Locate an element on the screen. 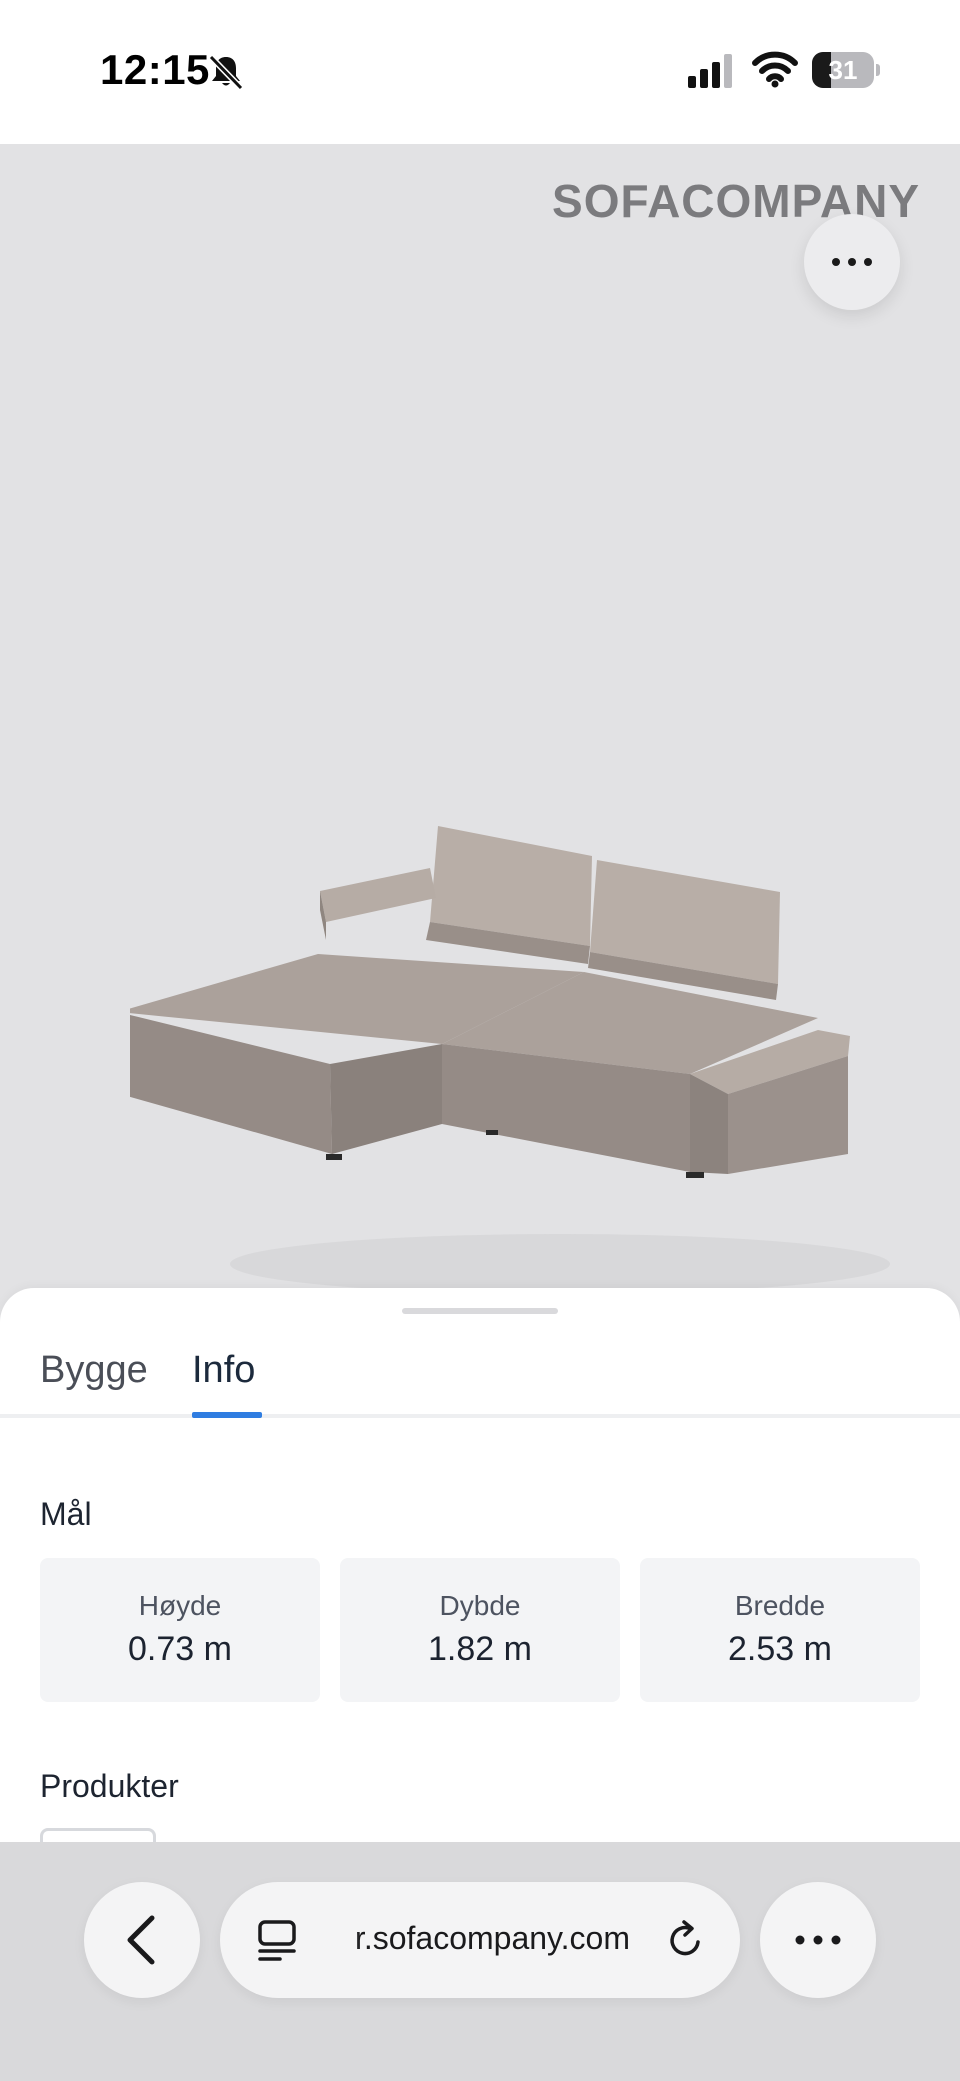 The height and width of the screenshot is (2081, 960). tab-bar: Bygge Info is located at coordinates (480, 1375).